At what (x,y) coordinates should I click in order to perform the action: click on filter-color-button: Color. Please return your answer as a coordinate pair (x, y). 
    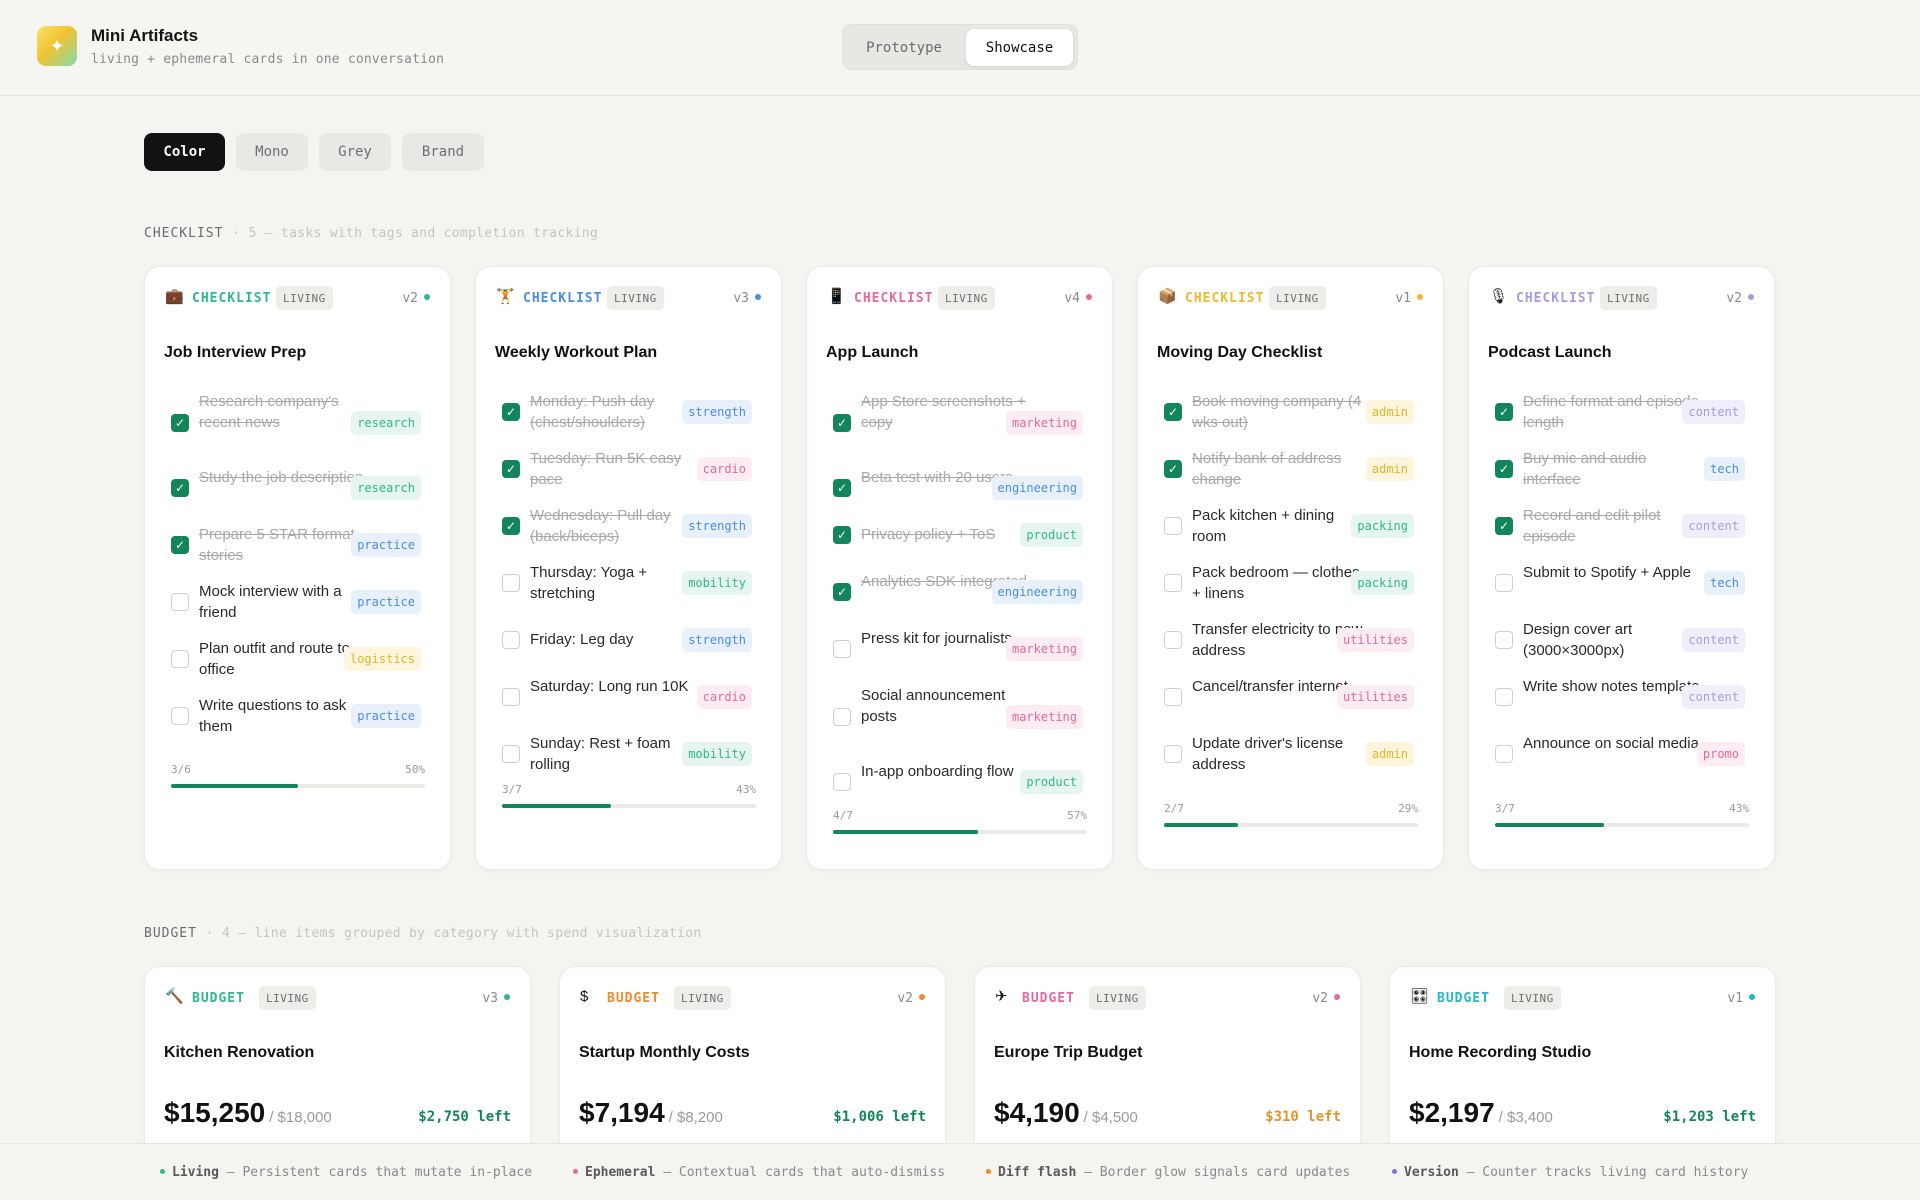
    Looking at the image, I should click on (184, 152).